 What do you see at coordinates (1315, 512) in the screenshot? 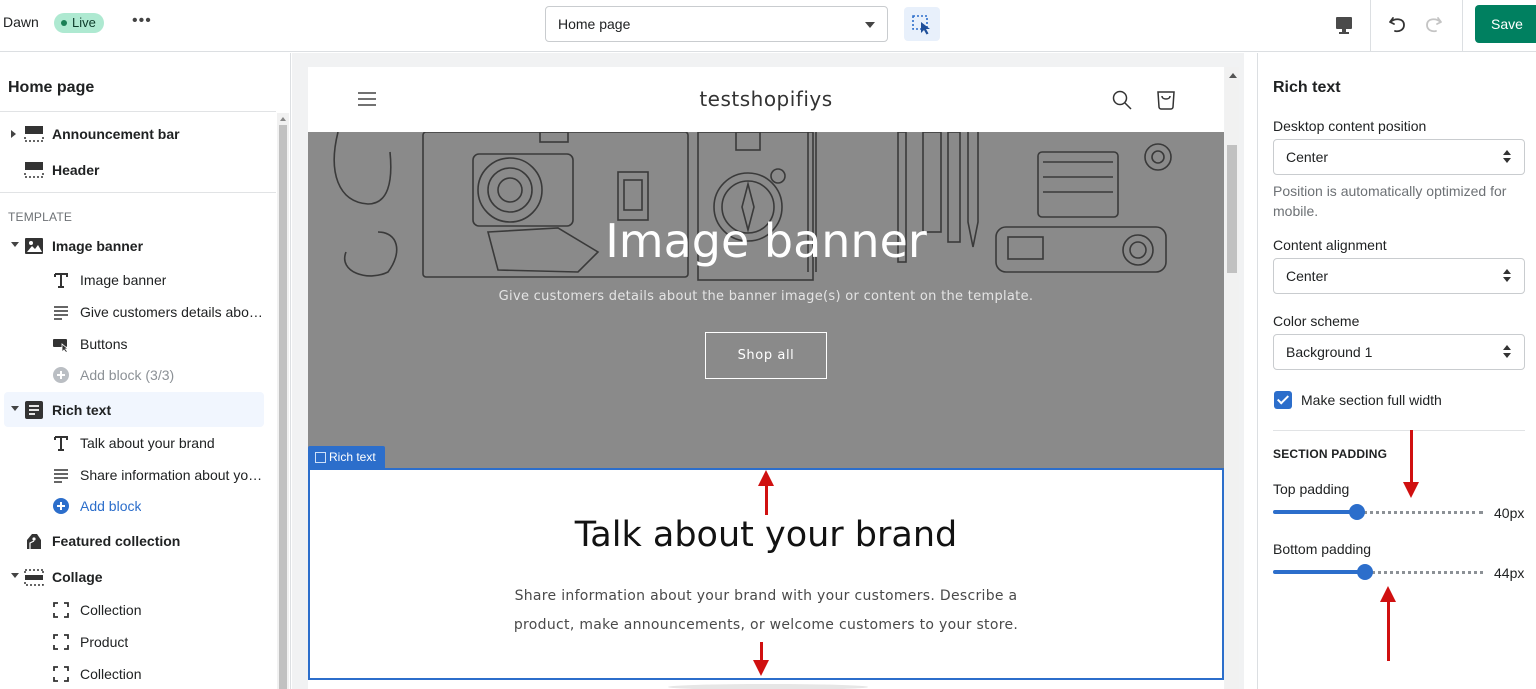
I see `top-padding-slider-fill` at bounding box center [1315, 512].